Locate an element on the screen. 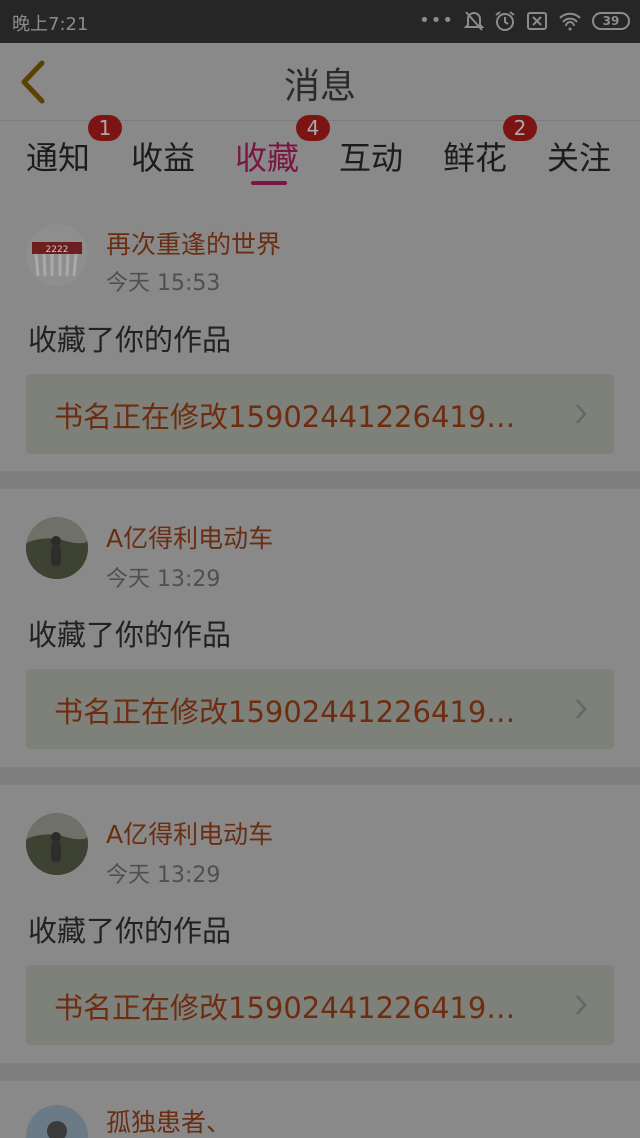  avatar: 2222 is located at coordinates (57, 255).